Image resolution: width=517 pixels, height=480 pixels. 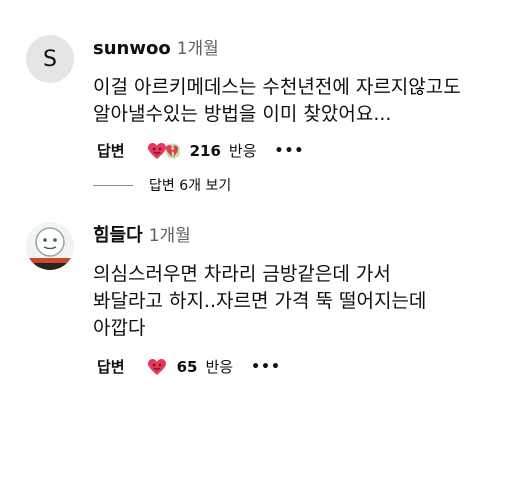 I want to click on comment-header: sunwoo 1개월, so click(x=300, y=49).